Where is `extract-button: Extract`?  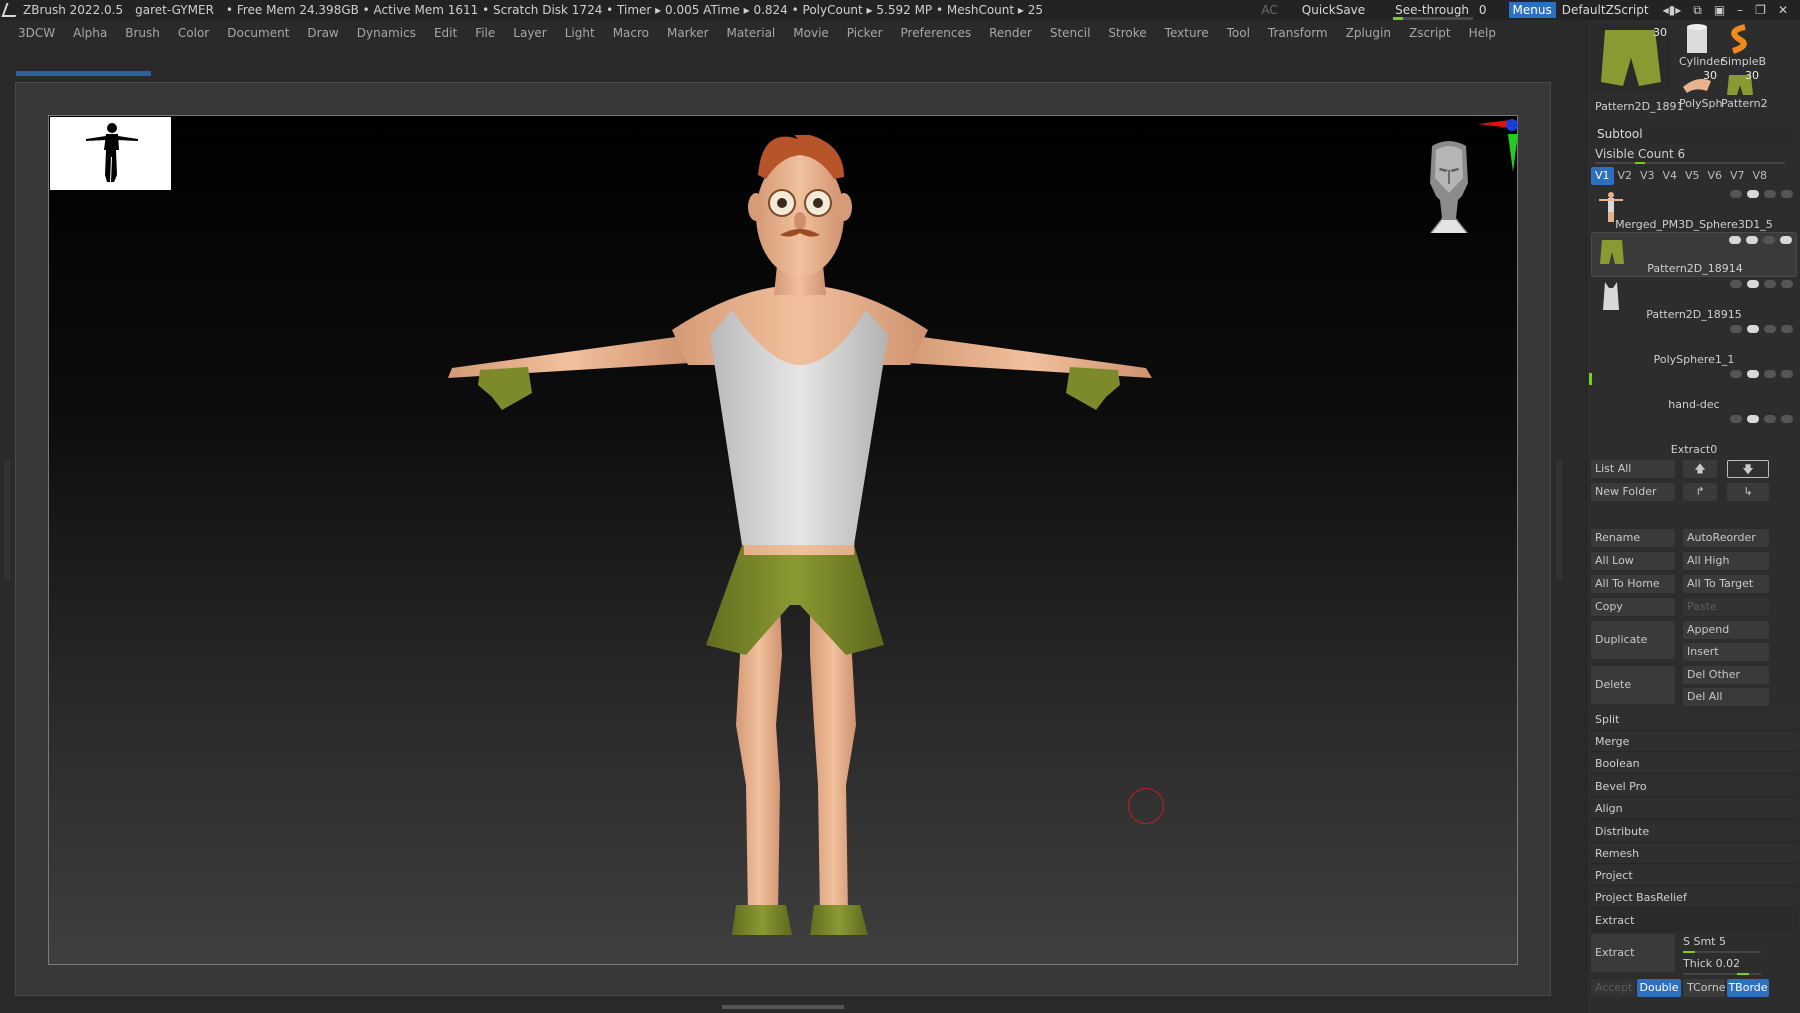 extract-button: Extract is located at coordinates (1633, 953).